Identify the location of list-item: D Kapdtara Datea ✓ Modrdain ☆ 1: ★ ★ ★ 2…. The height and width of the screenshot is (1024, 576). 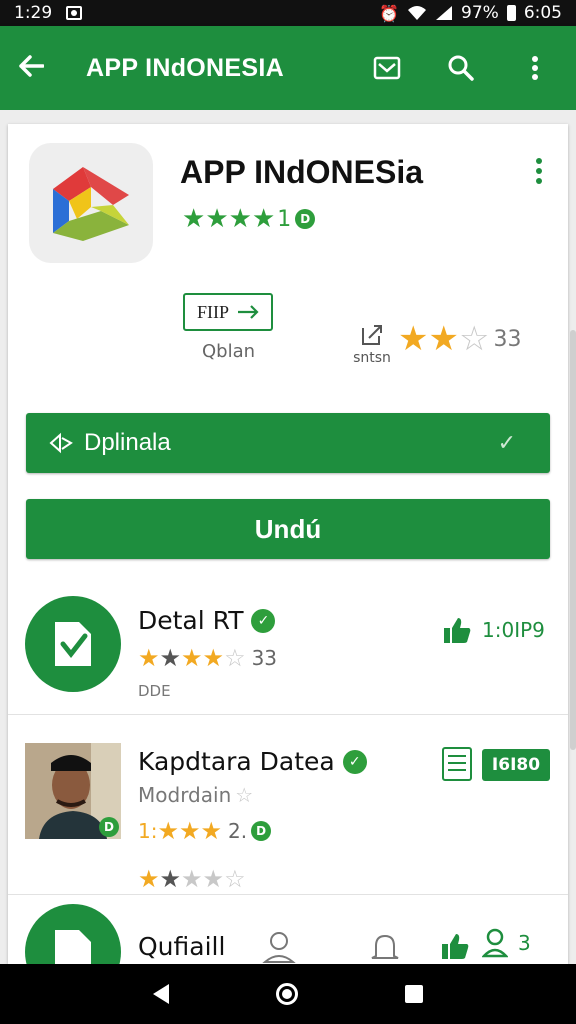
(288, 818).